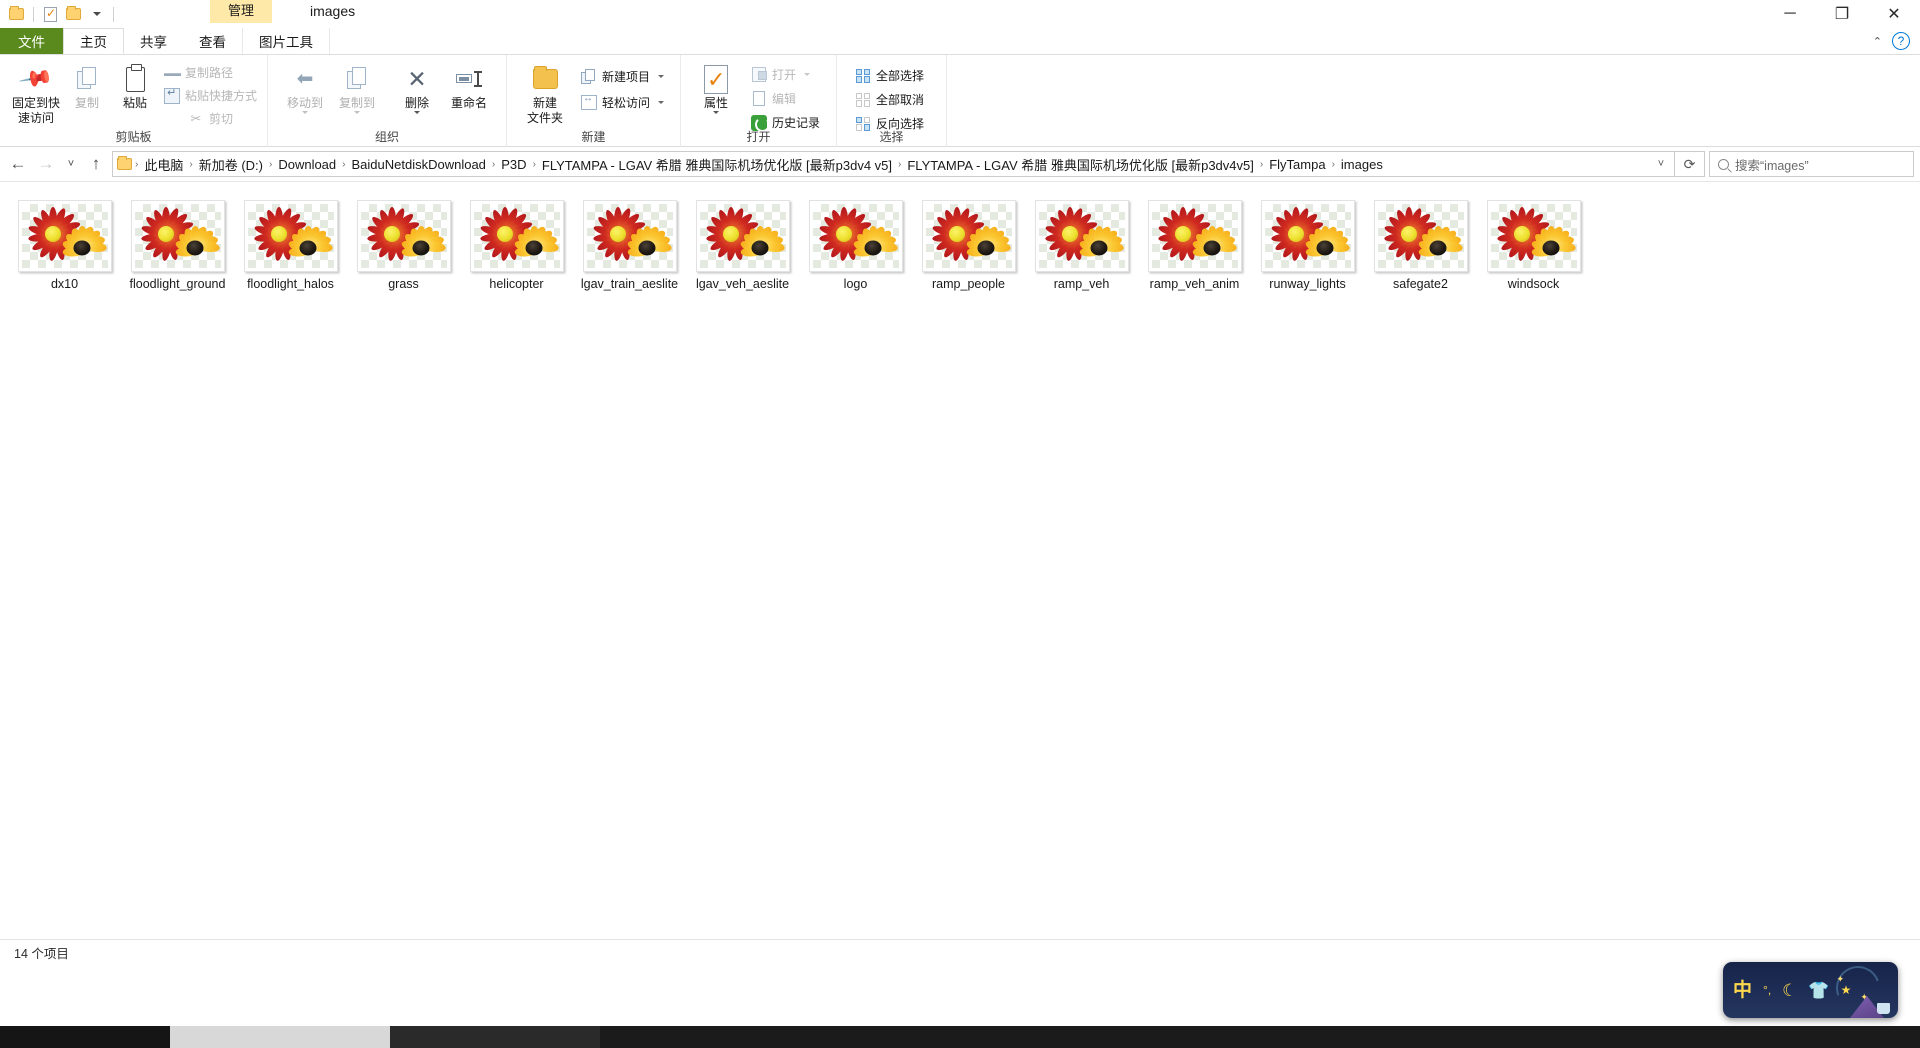  Describe the element at coordinates (622, 76) in the screenshot. I see `new-item-button: 新建项目` at that location.